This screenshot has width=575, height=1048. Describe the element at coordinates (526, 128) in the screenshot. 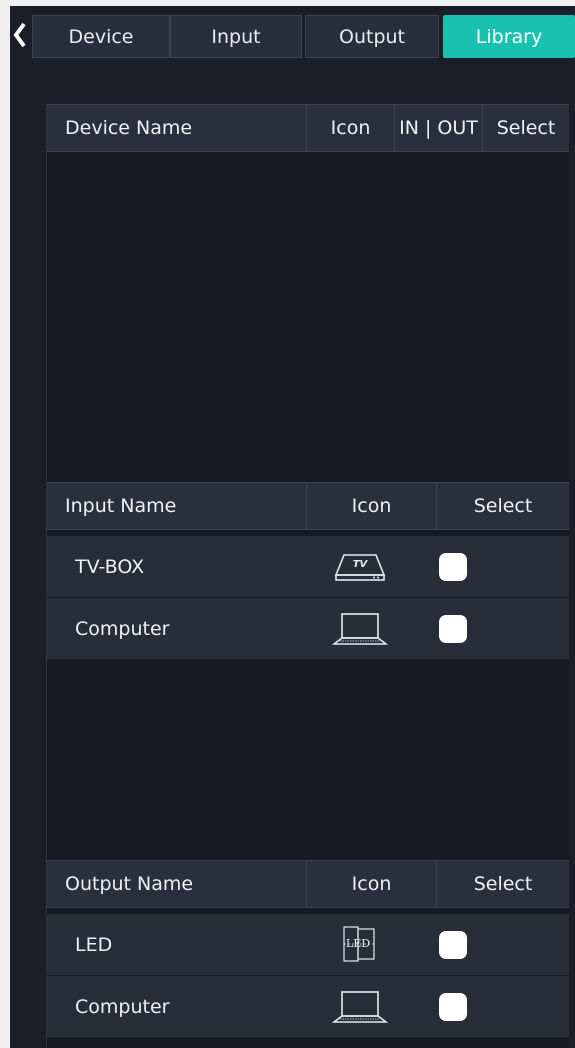

I see `device-select-column-header: Select` at that location.